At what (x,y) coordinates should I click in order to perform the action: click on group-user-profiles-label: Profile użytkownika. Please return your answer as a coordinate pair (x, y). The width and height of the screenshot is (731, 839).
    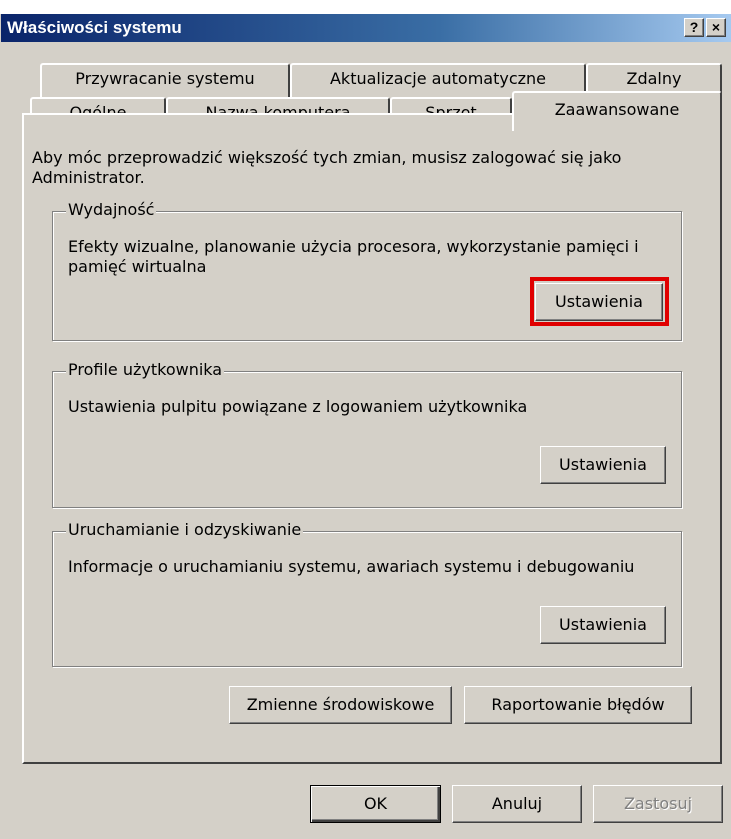
    Looking at the image, I should click on (145, 370).